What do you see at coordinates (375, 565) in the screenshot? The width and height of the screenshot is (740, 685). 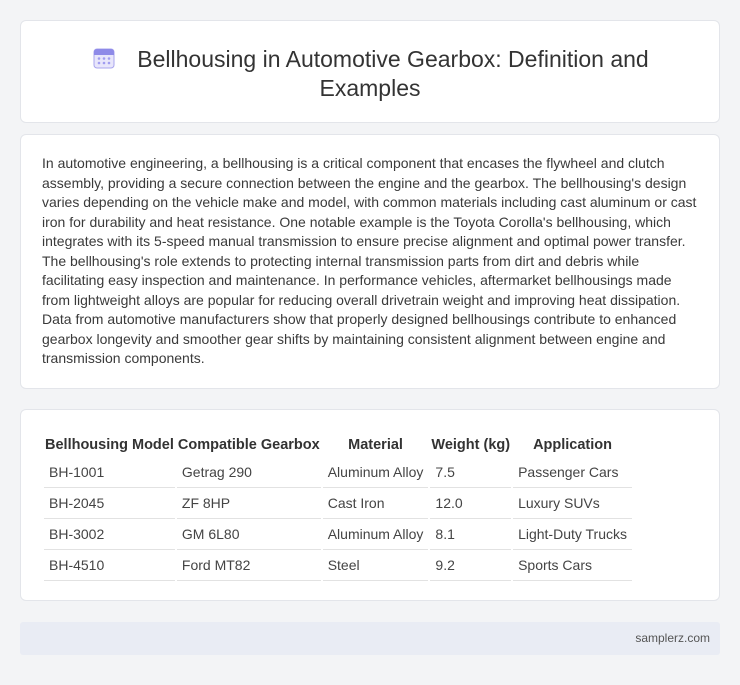 I see `cell-material: Steel` at bounding box center [375, 565].